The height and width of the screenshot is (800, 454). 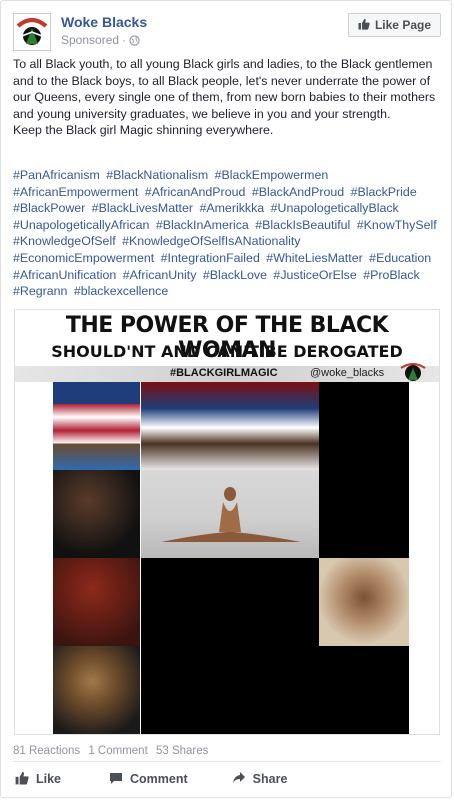 What do you see at coordinates (96, 602) in the screenshot?
I see `photo-singer-with-trophy` at bounding box center [96, 602].